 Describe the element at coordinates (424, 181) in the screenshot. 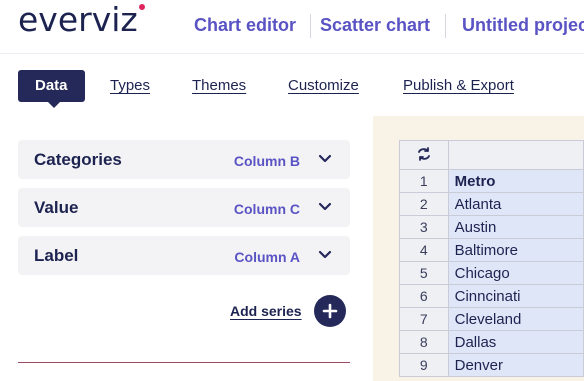

I see `row-number: 1` at that location.